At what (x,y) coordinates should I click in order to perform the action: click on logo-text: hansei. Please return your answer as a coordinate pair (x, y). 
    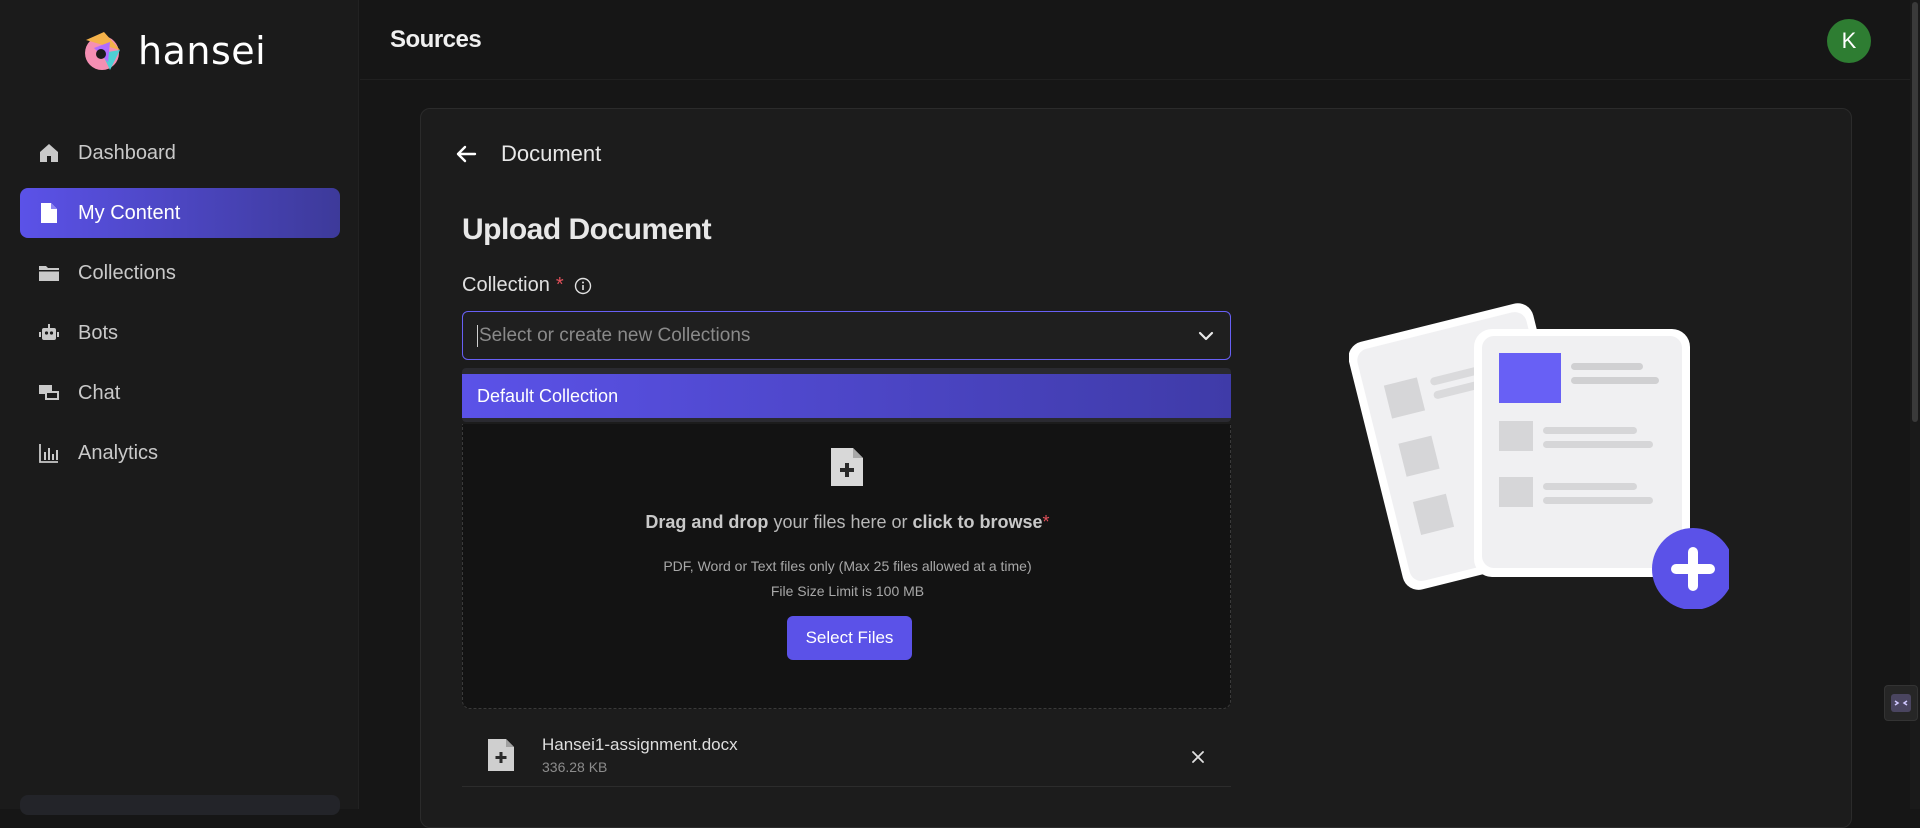
    Looking at the image, I should click on (202, 51).